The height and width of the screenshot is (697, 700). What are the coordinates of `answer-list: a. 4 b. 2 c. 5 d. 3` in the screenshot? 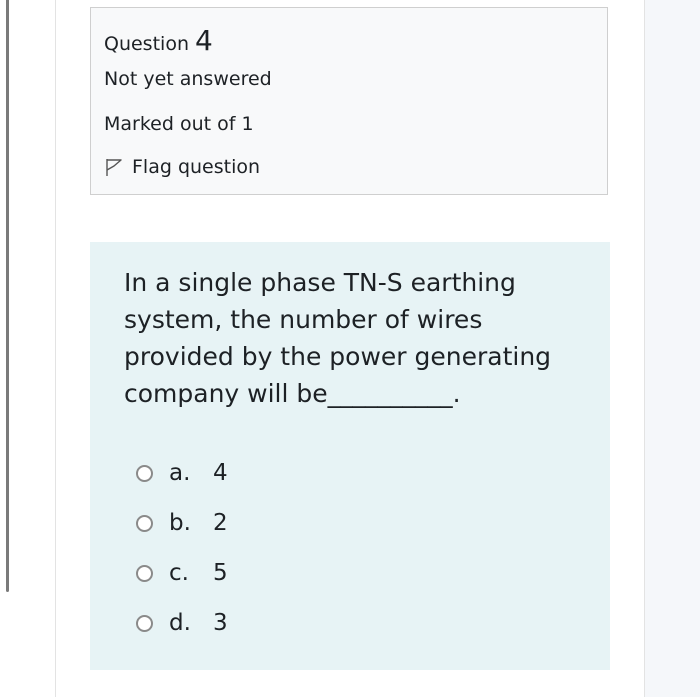 It's located at (182, 548).